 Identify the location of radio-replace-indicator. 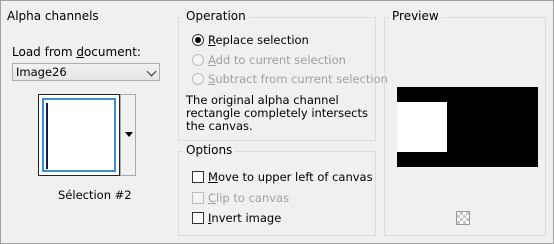
(198, 40).